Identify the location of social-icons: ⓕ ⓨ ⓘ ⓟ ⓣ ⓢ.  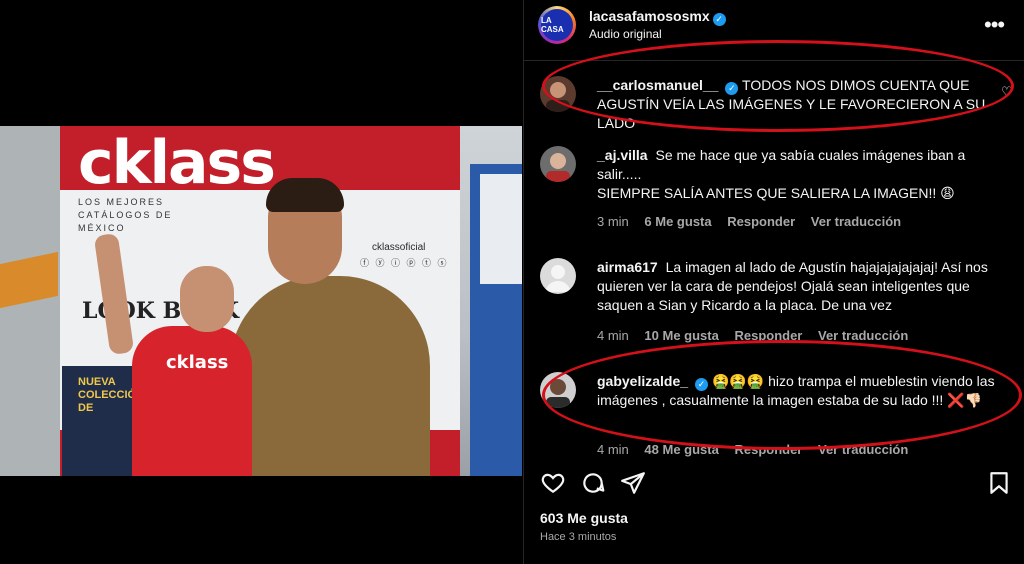
(404, 263).